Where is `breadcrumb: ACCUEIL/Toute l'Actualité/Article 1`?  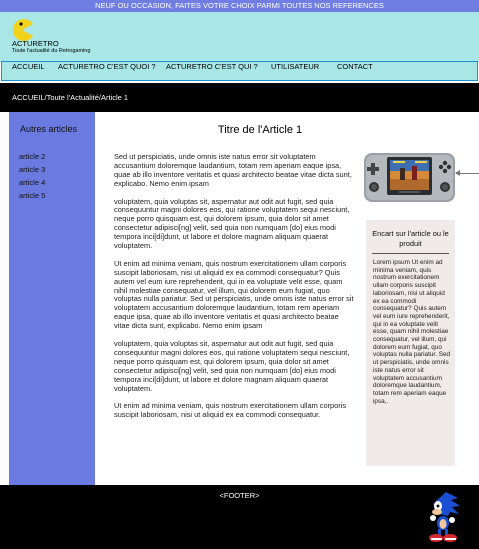 breadcrumb: ACCUEIL/Toute l'Actualité/Article 1 is located at coordinates (70, 97).